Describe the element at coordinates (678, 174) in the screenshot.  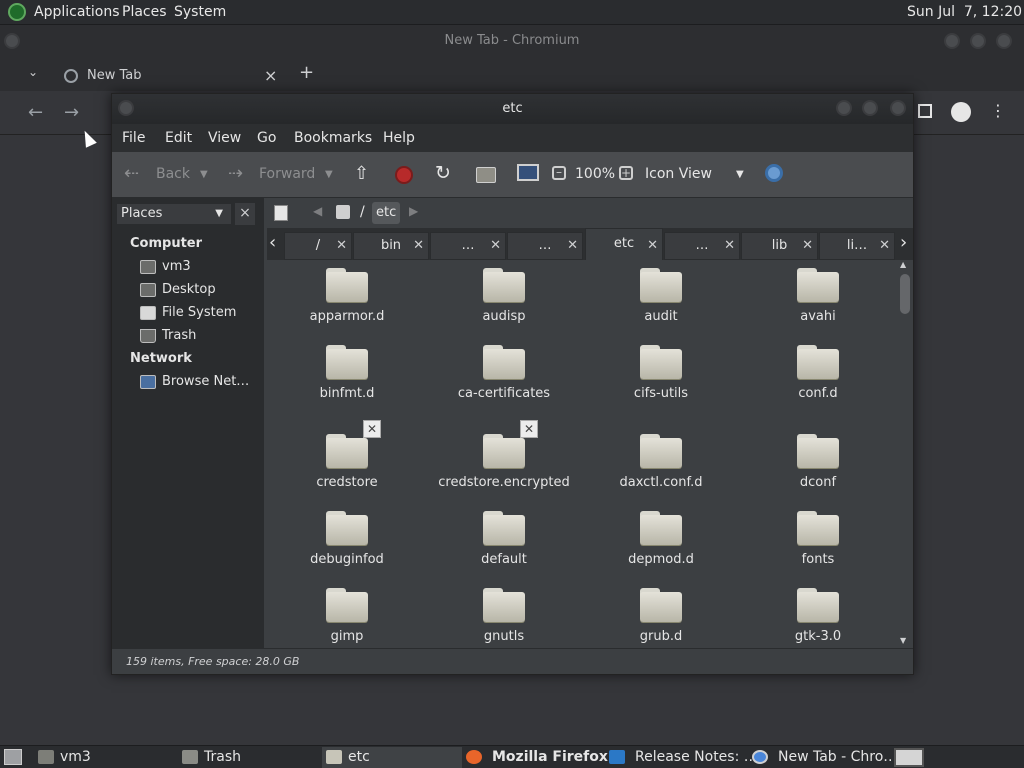
I see `view-mode-select: Icon View` at that location.